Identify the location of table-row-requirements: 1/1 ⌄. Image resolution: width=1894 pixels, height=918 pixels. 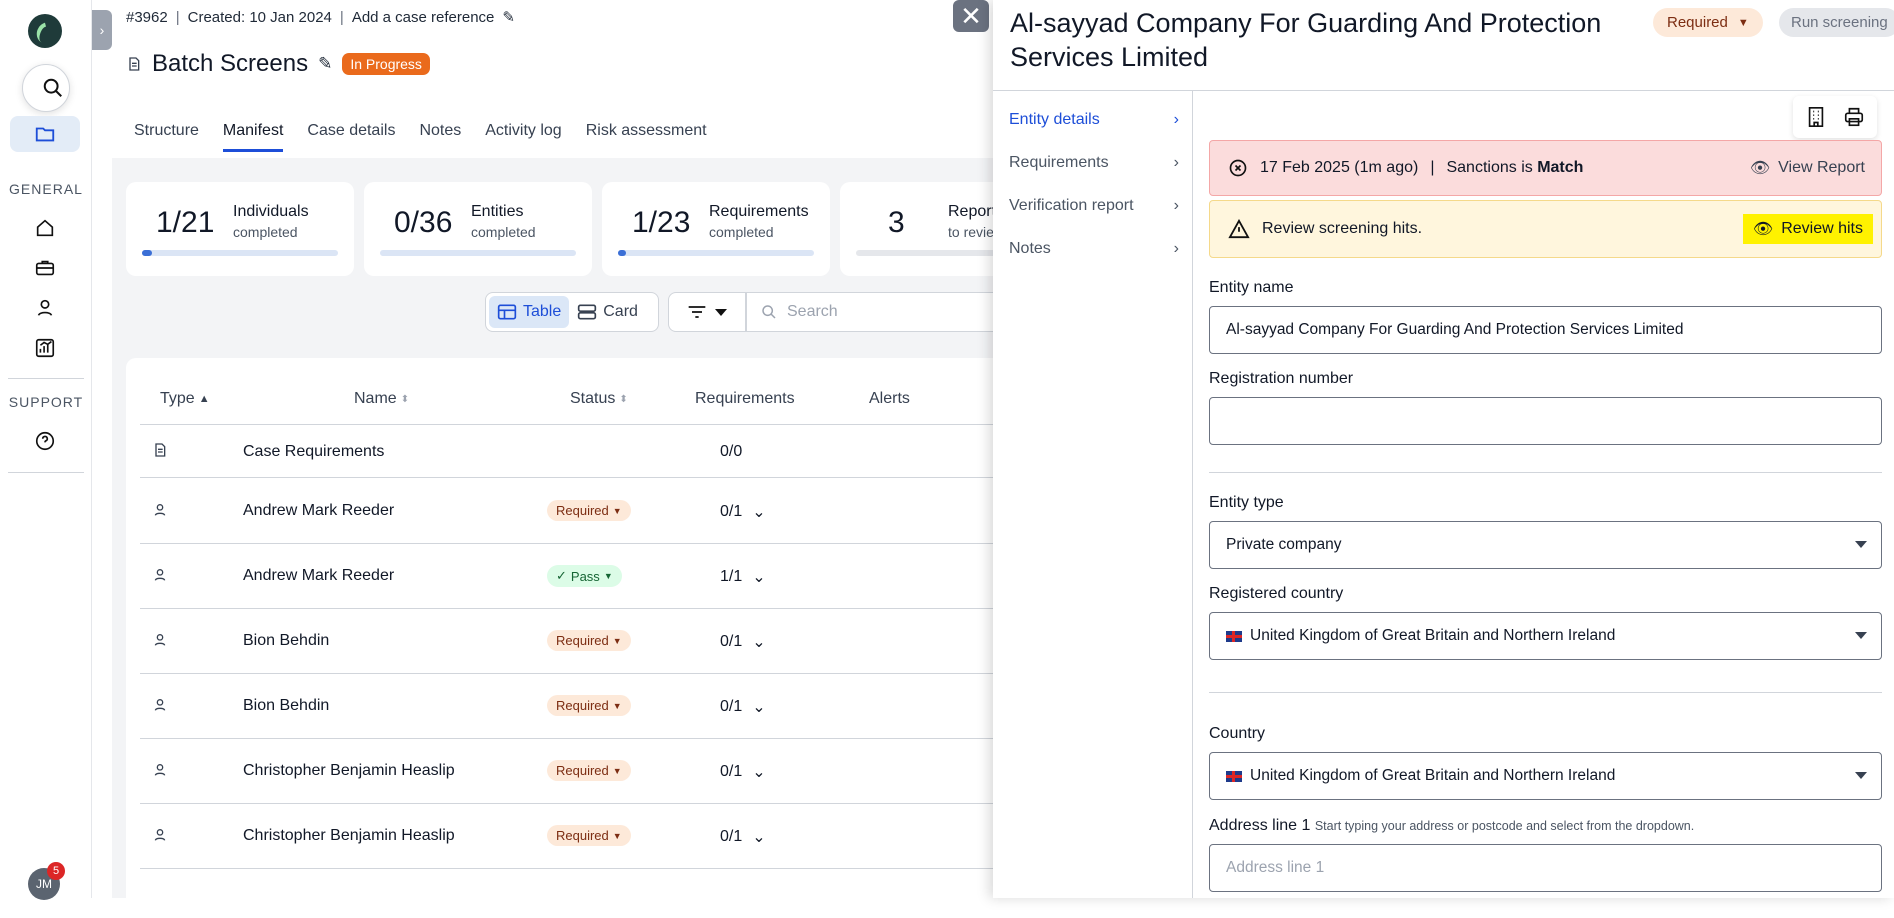
(743, 577).